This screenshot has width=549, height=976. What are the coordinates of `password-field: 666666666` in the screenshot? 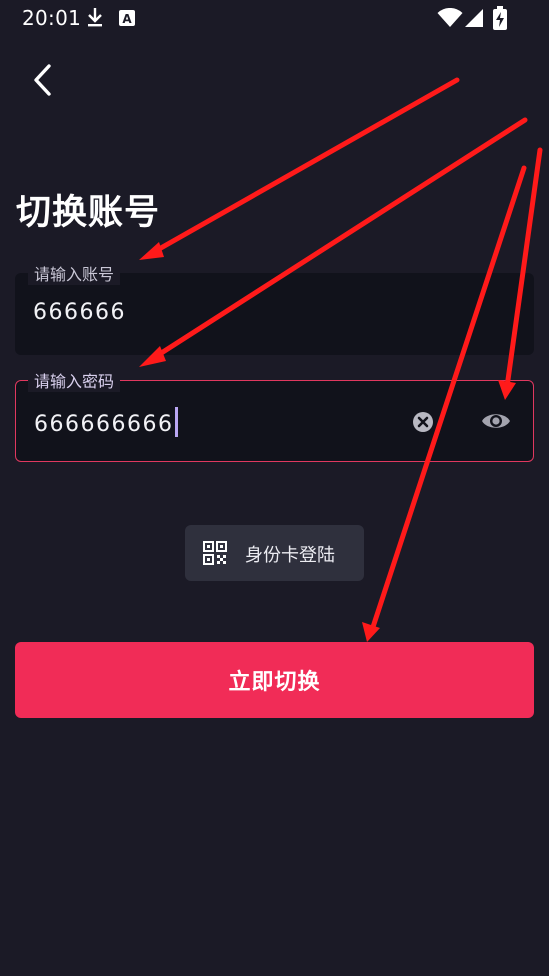 It's located at (274, 421).